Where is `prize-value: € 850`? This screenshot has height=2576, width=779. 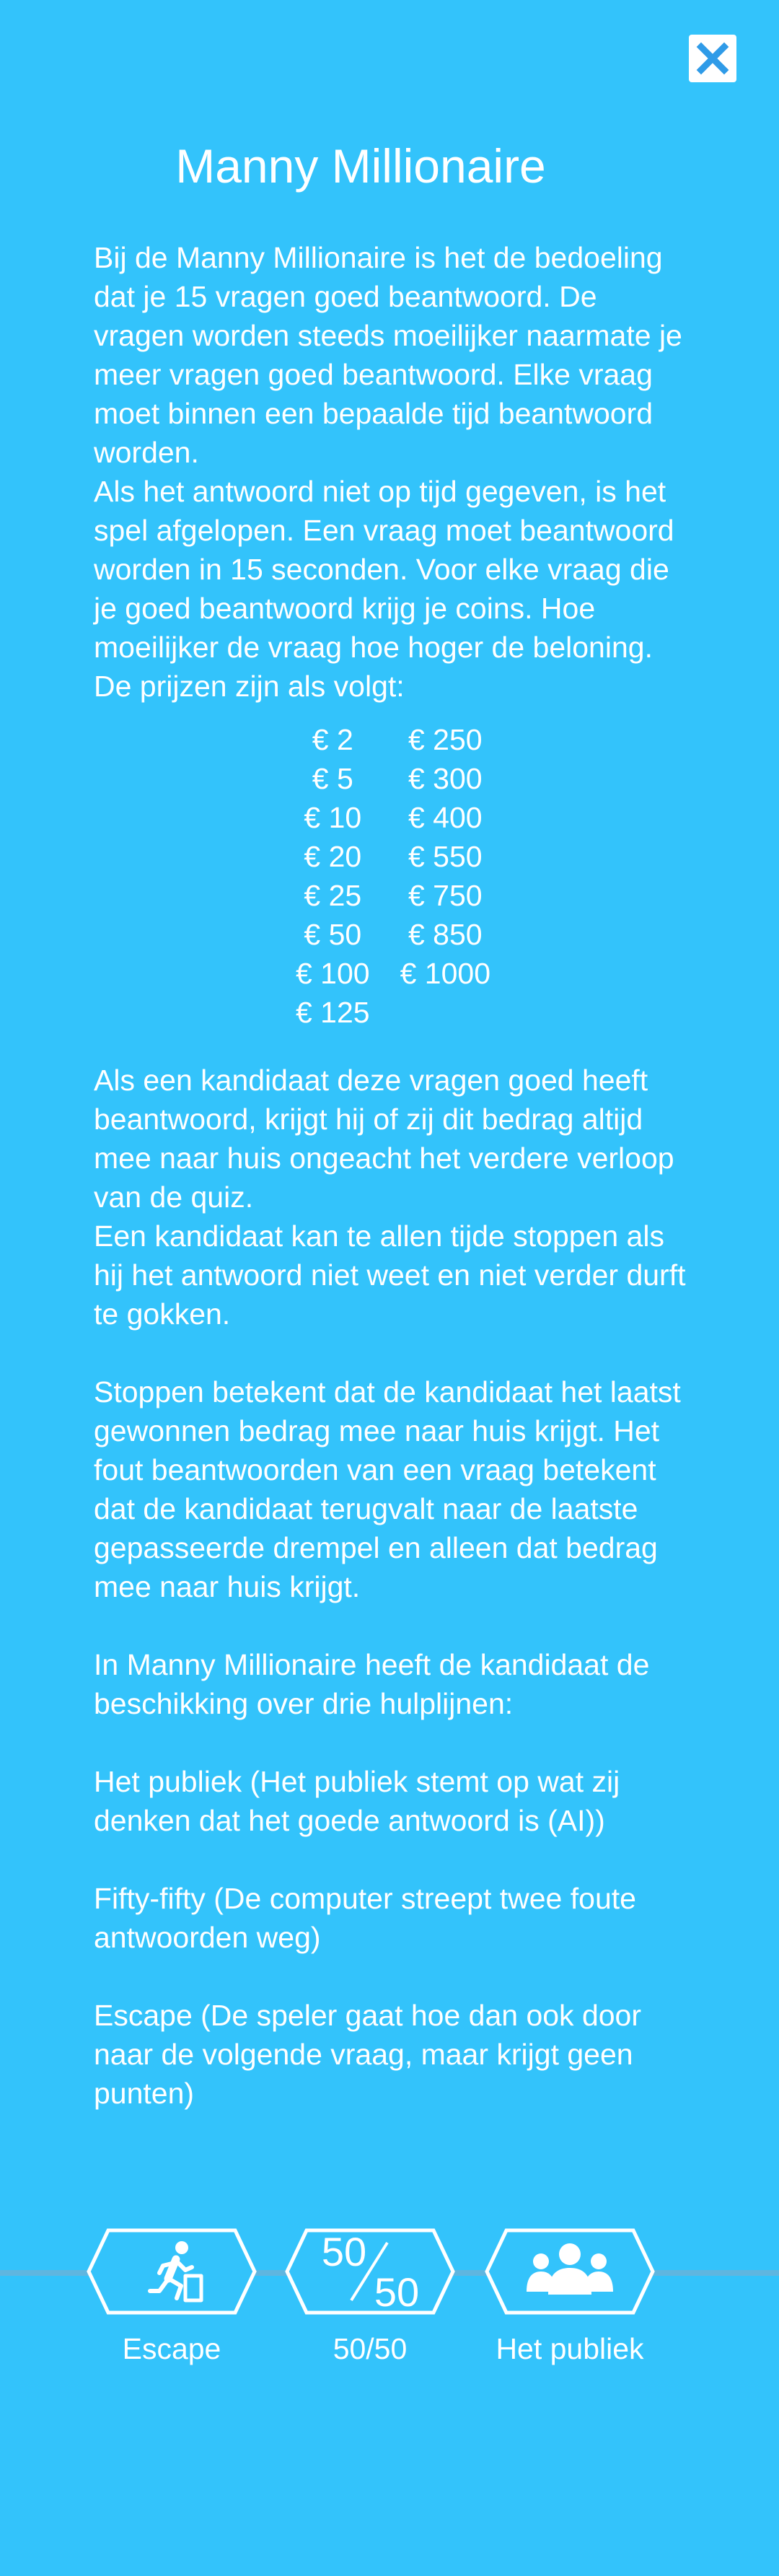
prize-value: € 850 is located at coordinates (445, 934).